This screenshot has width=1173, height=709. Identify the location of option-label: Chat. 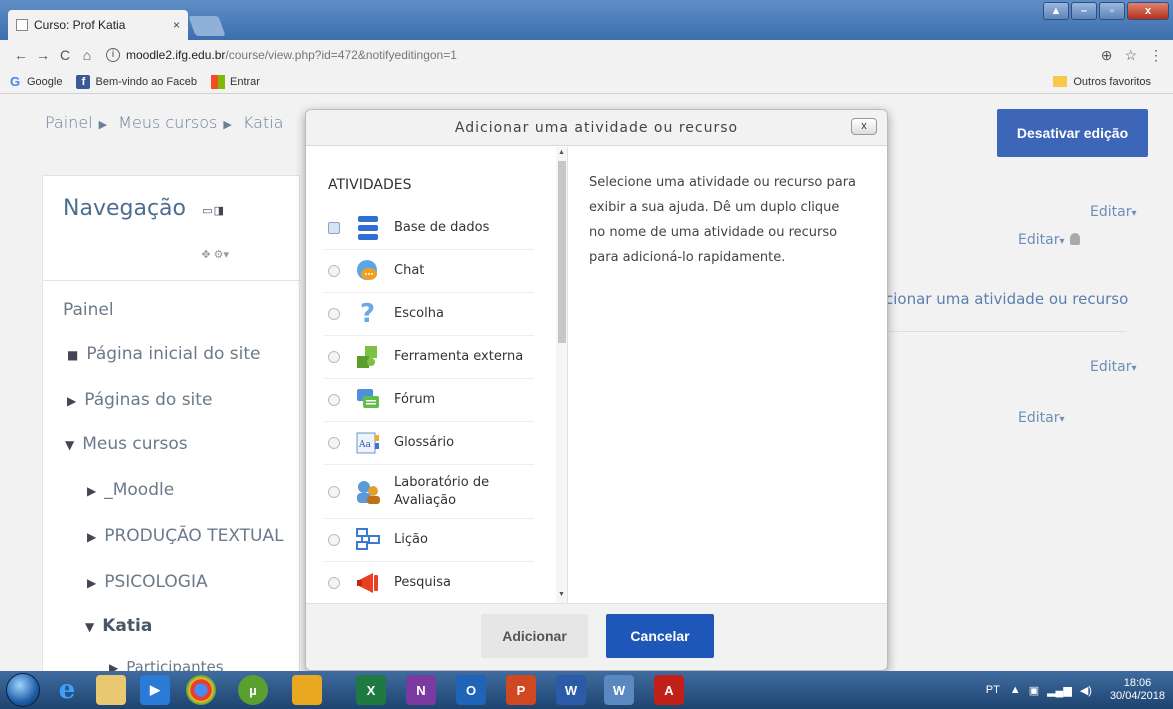
(409, 270).